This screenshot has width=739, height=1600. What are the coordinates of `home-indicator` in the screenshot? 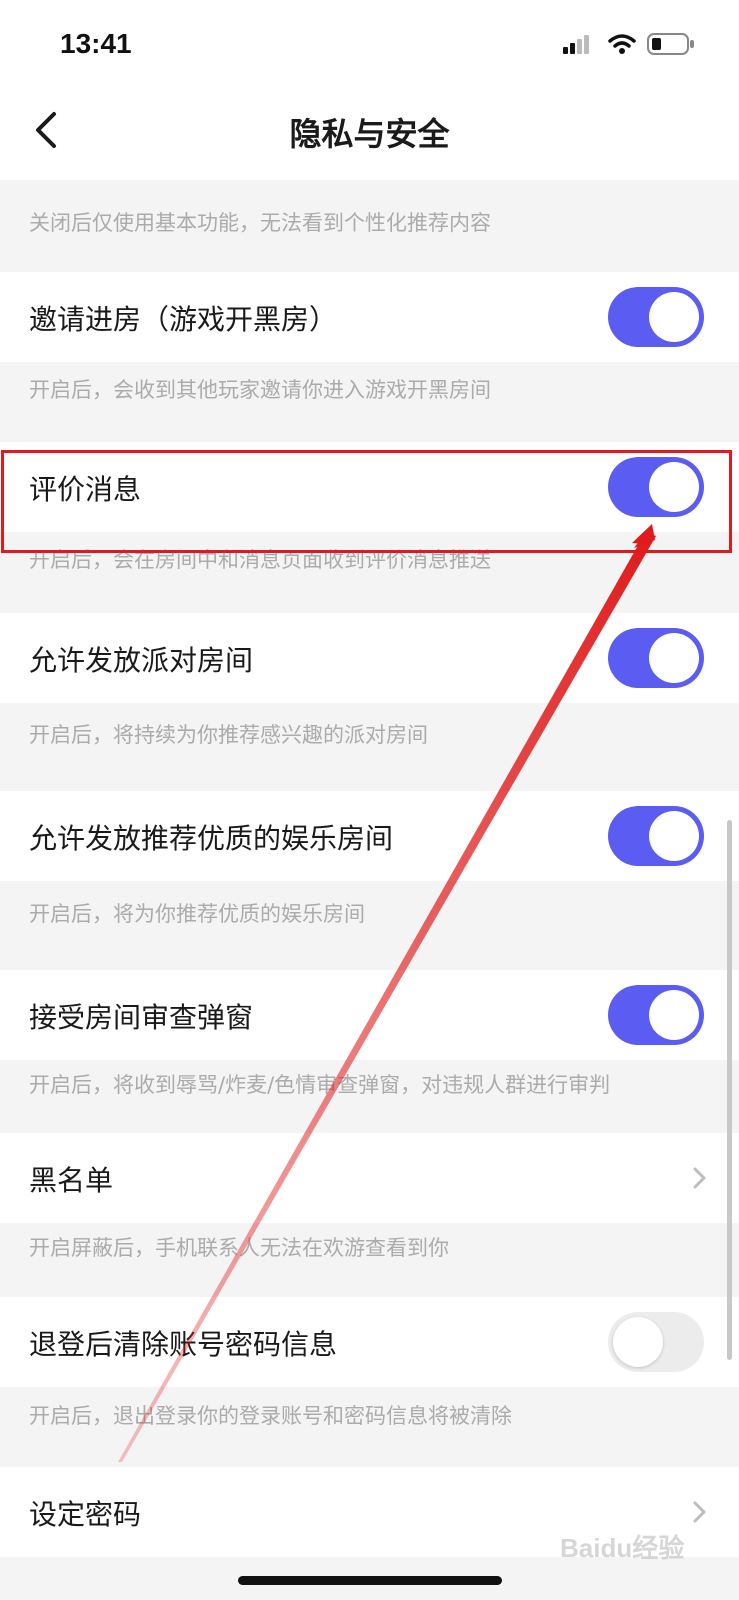 It's located at (370, 1580).